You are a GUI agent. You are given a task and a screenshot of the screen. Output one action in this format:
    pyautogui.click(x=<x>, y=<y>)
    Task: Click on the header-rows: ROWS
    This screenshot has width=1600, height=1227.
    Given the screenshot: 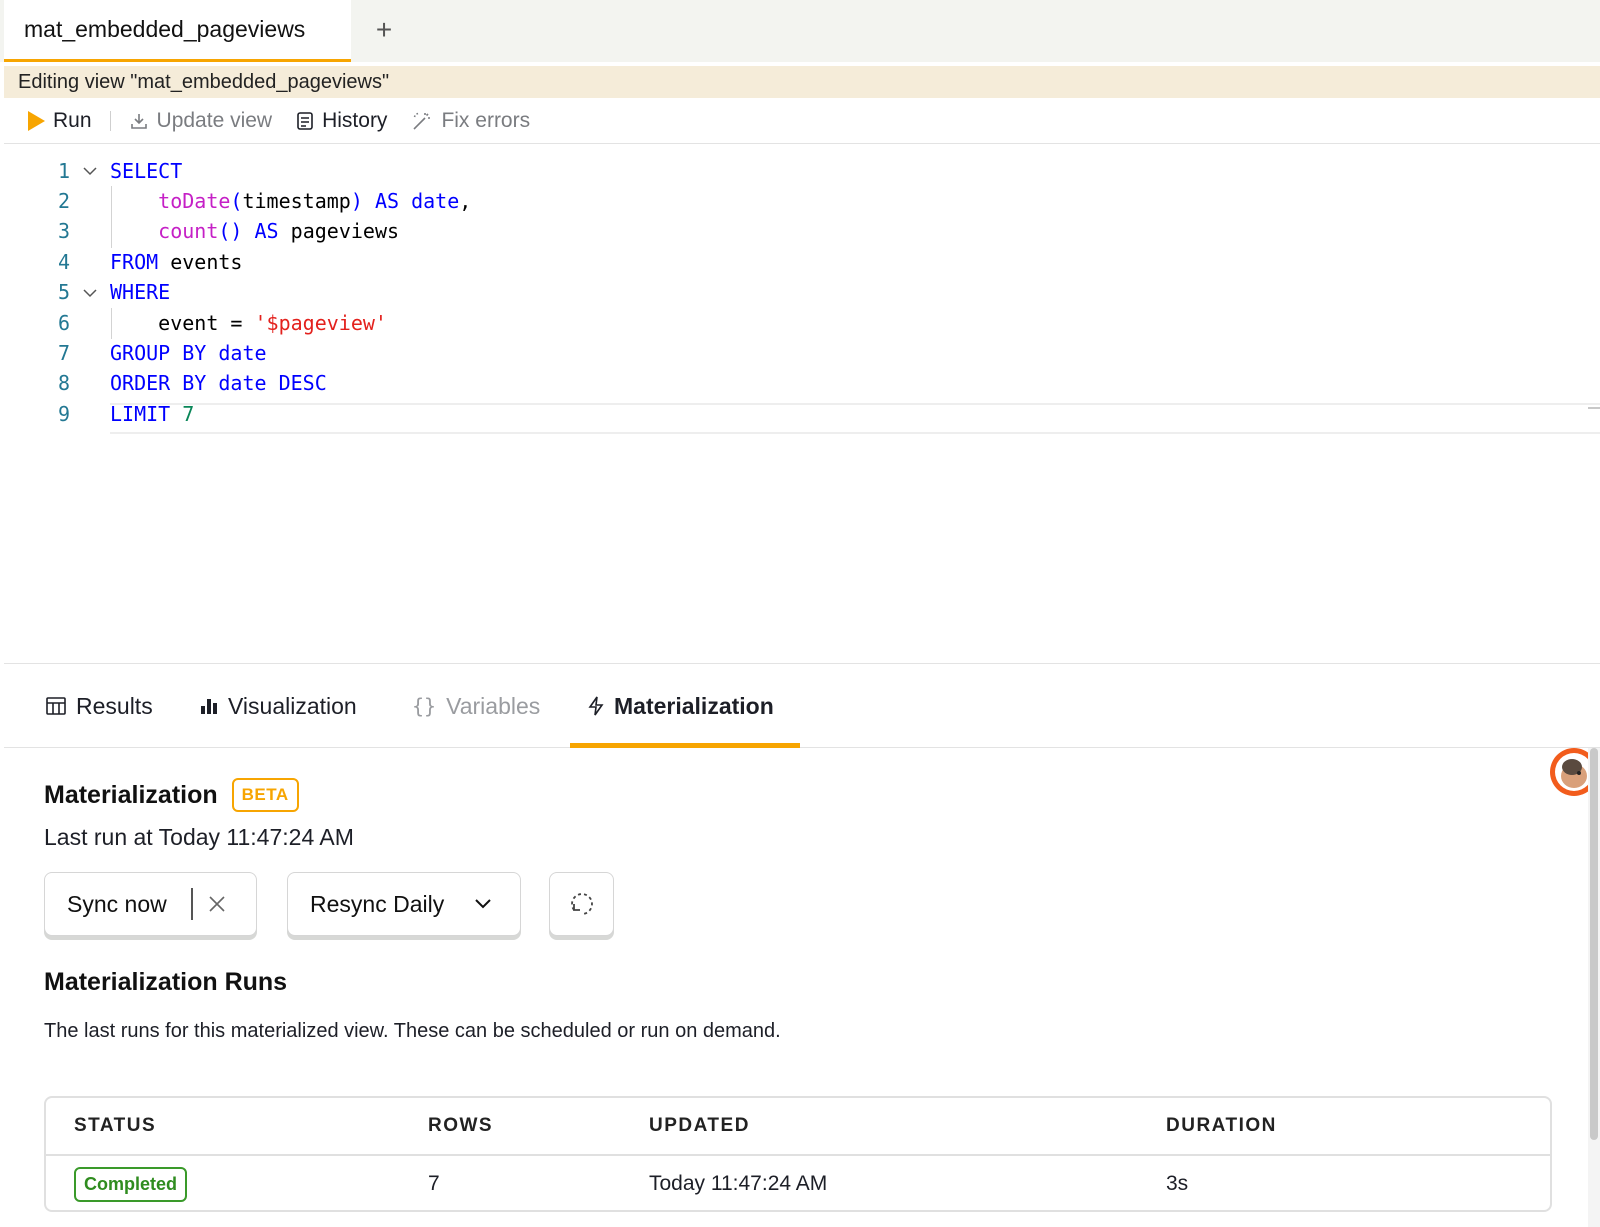 What is the action you would take?
    pyautogui.click(x=461, y=1125)
    